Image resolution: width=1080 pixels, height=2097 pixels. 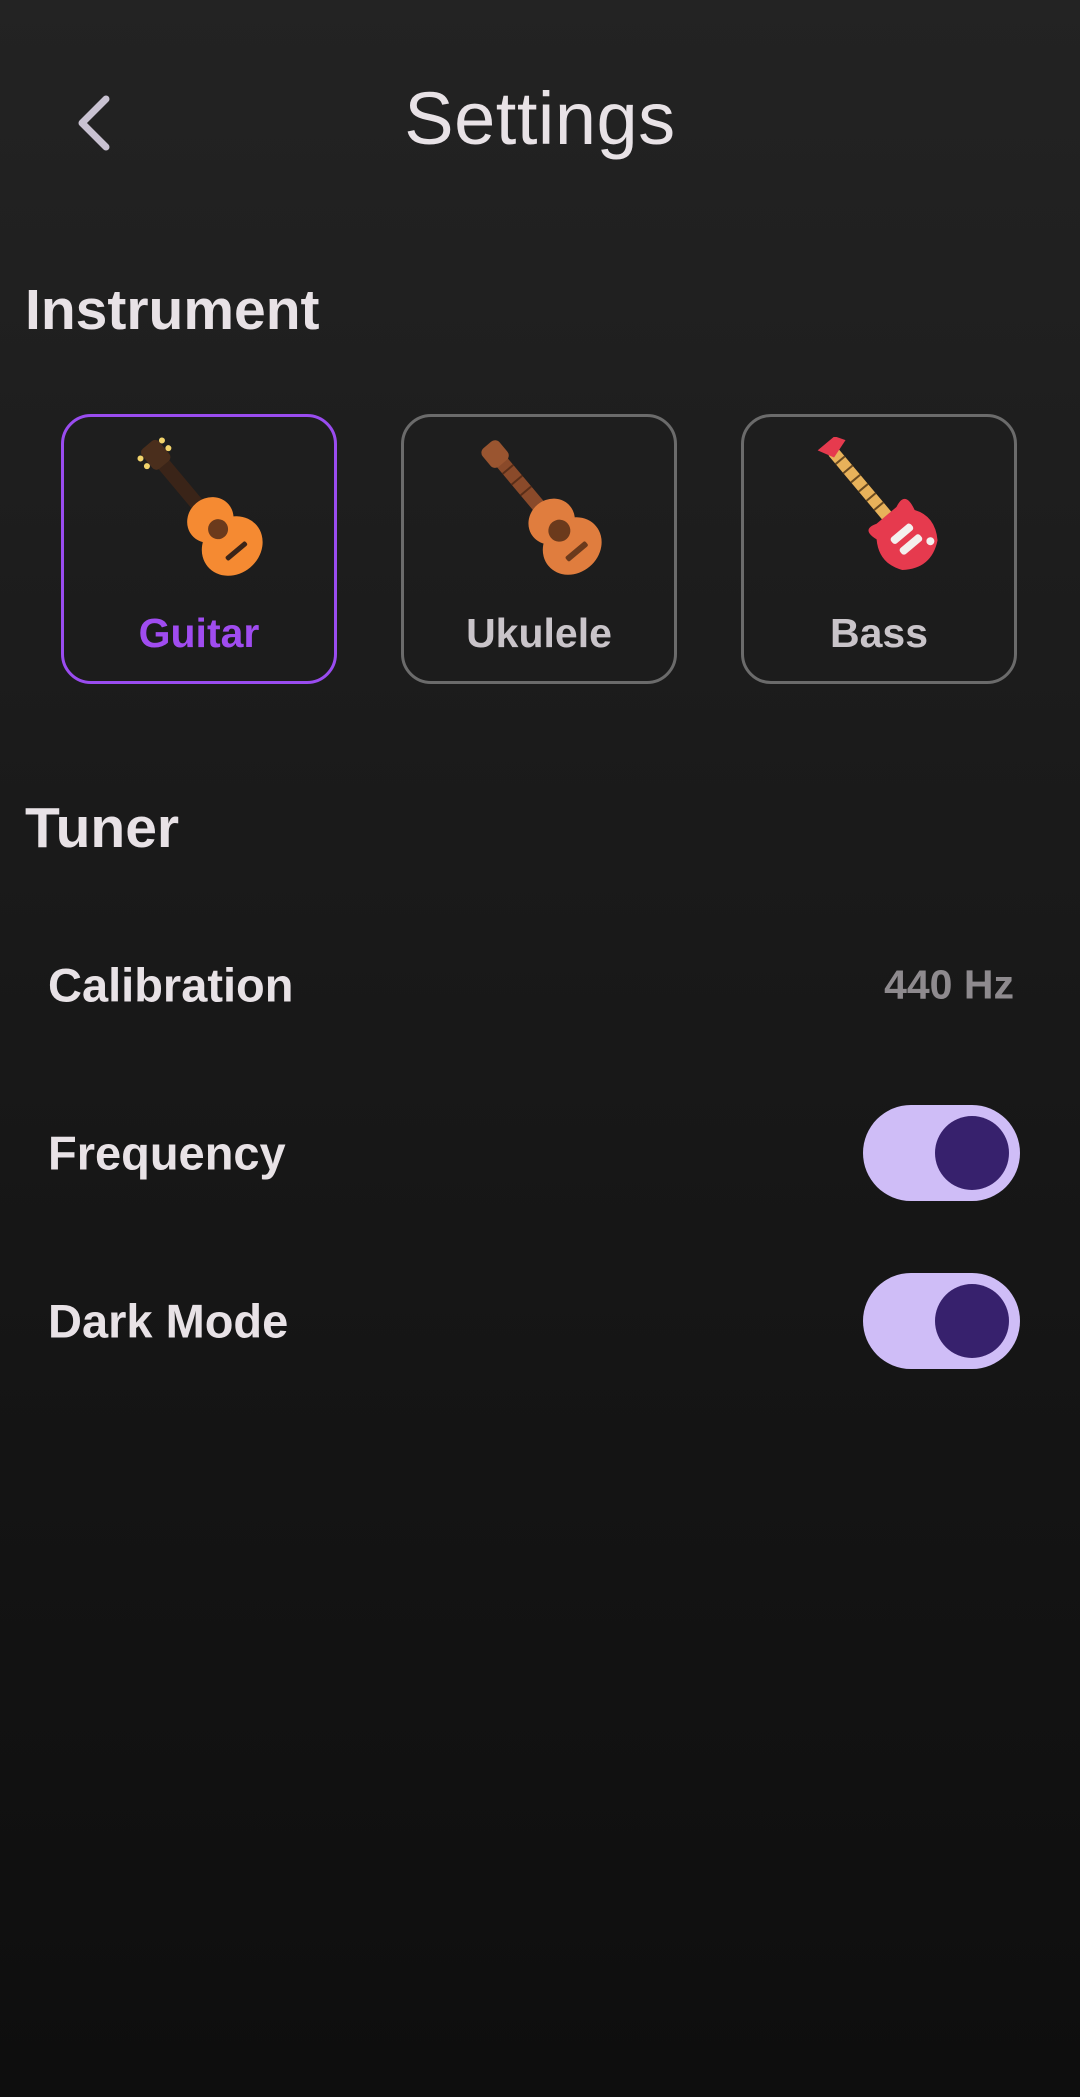 What do you see at coordinates (172, 310) in the screenshot?
I see `section-title-instrument: Instrument` at bounding box center [172, 310].